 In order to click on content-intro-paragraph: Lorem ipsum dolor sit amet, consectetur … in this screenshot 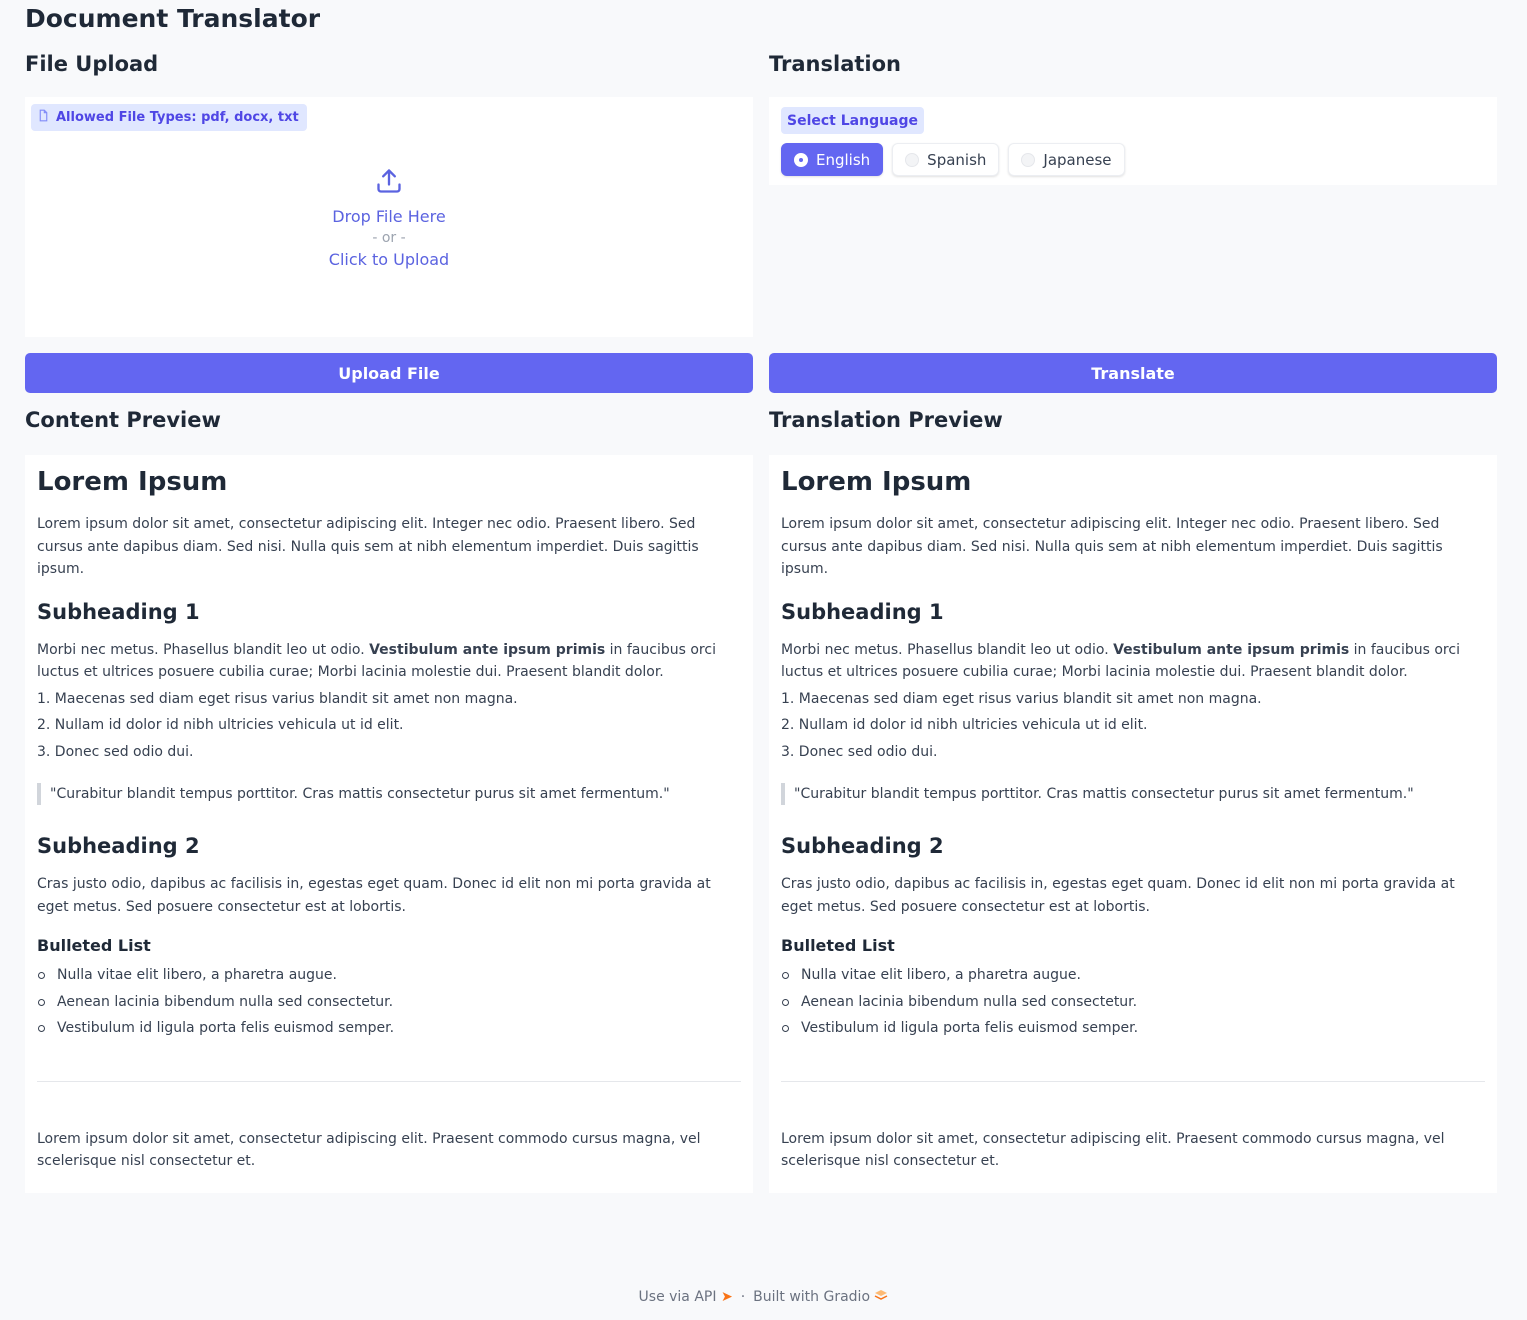, I will do `click(368, 546)`.